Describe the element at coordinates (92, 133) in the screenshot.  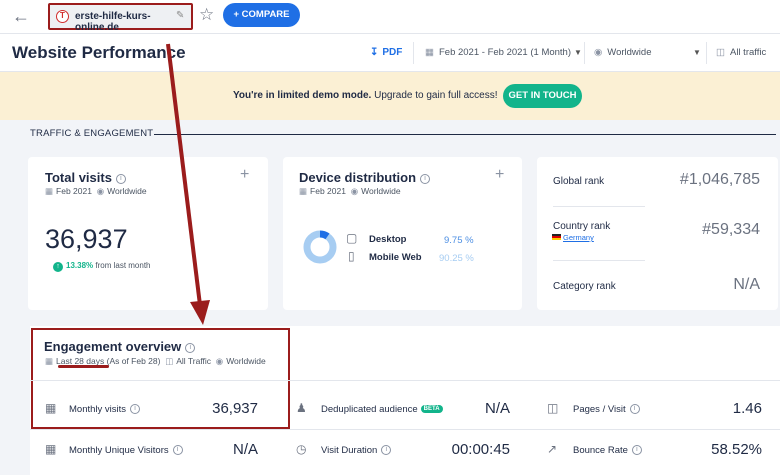
I see `section-title: TRAFFIC & ENGAGEMENT` at that location.